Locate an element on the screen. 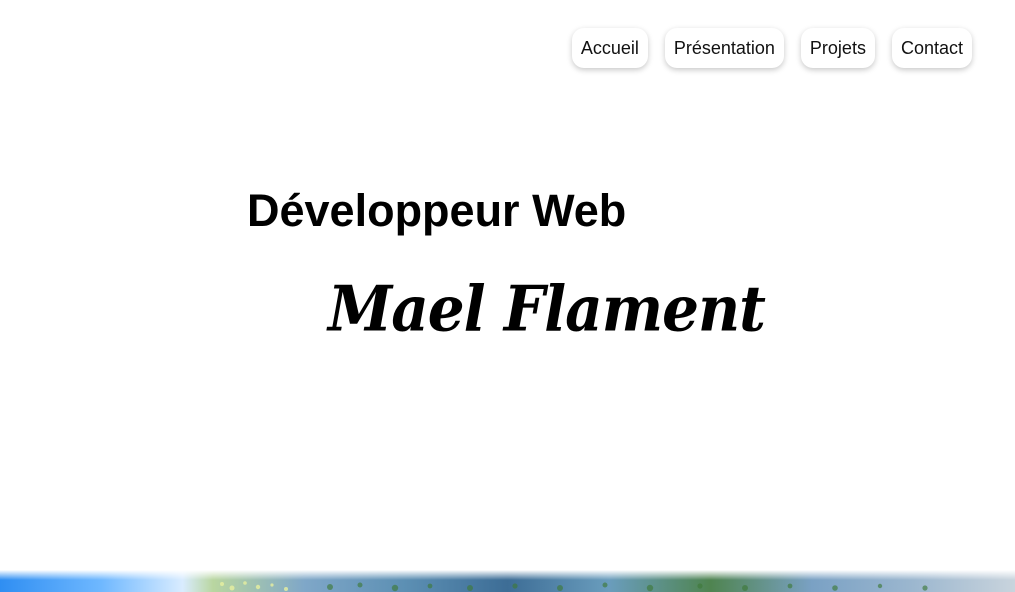 The height and width of the screenshot is (592, 1015). nav-button-contact: Contact is located at coordinates (931, 48).